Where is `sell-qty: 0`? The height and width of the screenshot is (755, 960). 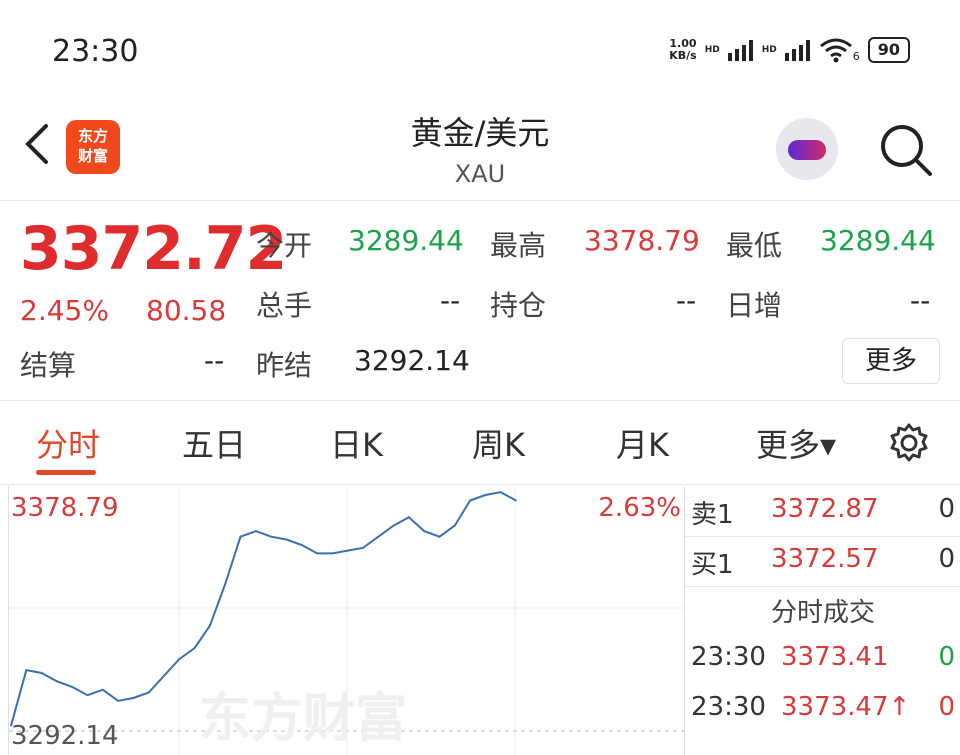 sell-qty: 0 is located at coordinates (946, 509).